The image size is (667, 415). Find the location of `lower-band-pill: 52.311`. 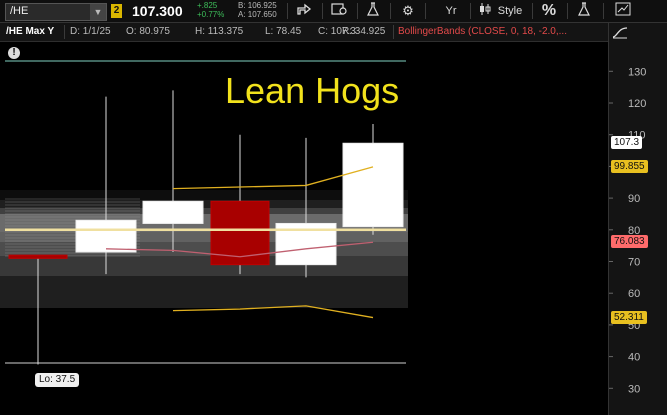

lower-band-pill: 52.311 is located at coordinates (629, 317).